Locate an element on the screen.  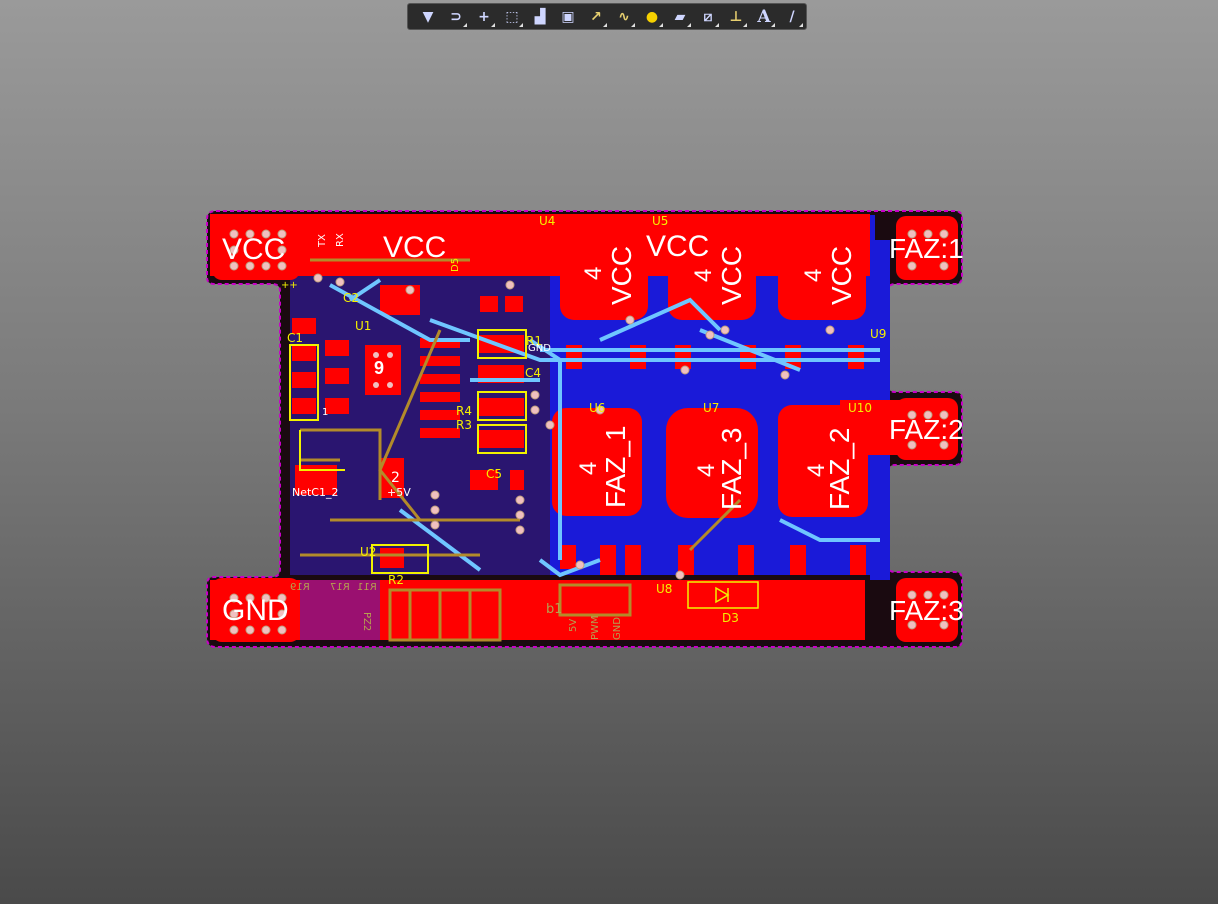
label-u5-vcc: VCC is located at coordinates (731, 275).